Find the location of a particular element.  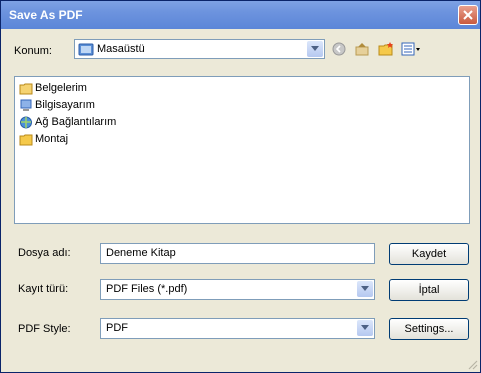

new-folder-icon is located at coordinates (385, 49).